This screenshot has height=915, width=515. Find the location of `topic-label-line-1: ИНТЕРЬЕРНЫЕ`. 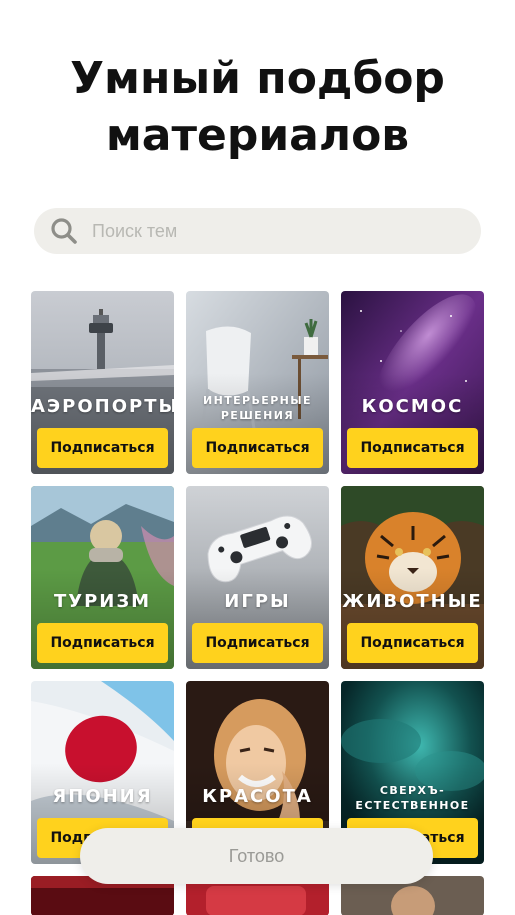

topic-label-line-1: ИНТЕРЬЕРНЫЕ is located at coordinates (257, 400).